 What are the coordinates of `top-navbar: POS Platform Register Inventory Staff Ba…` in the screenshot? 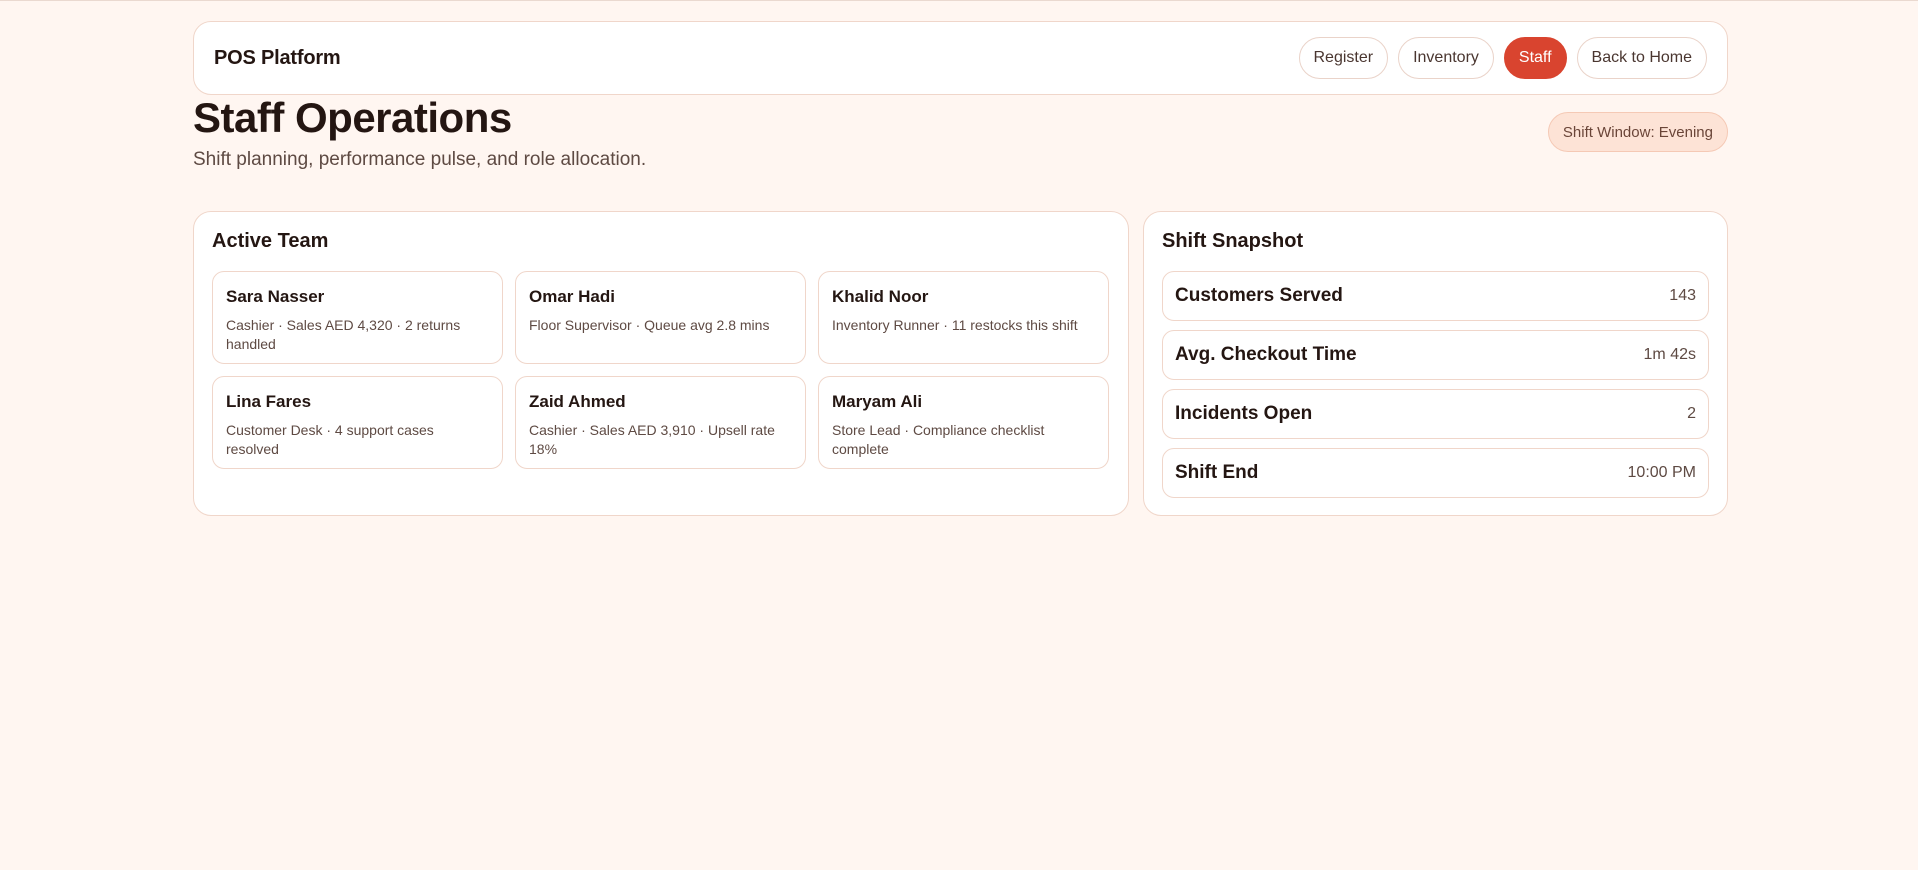 It's located at (960, 58).